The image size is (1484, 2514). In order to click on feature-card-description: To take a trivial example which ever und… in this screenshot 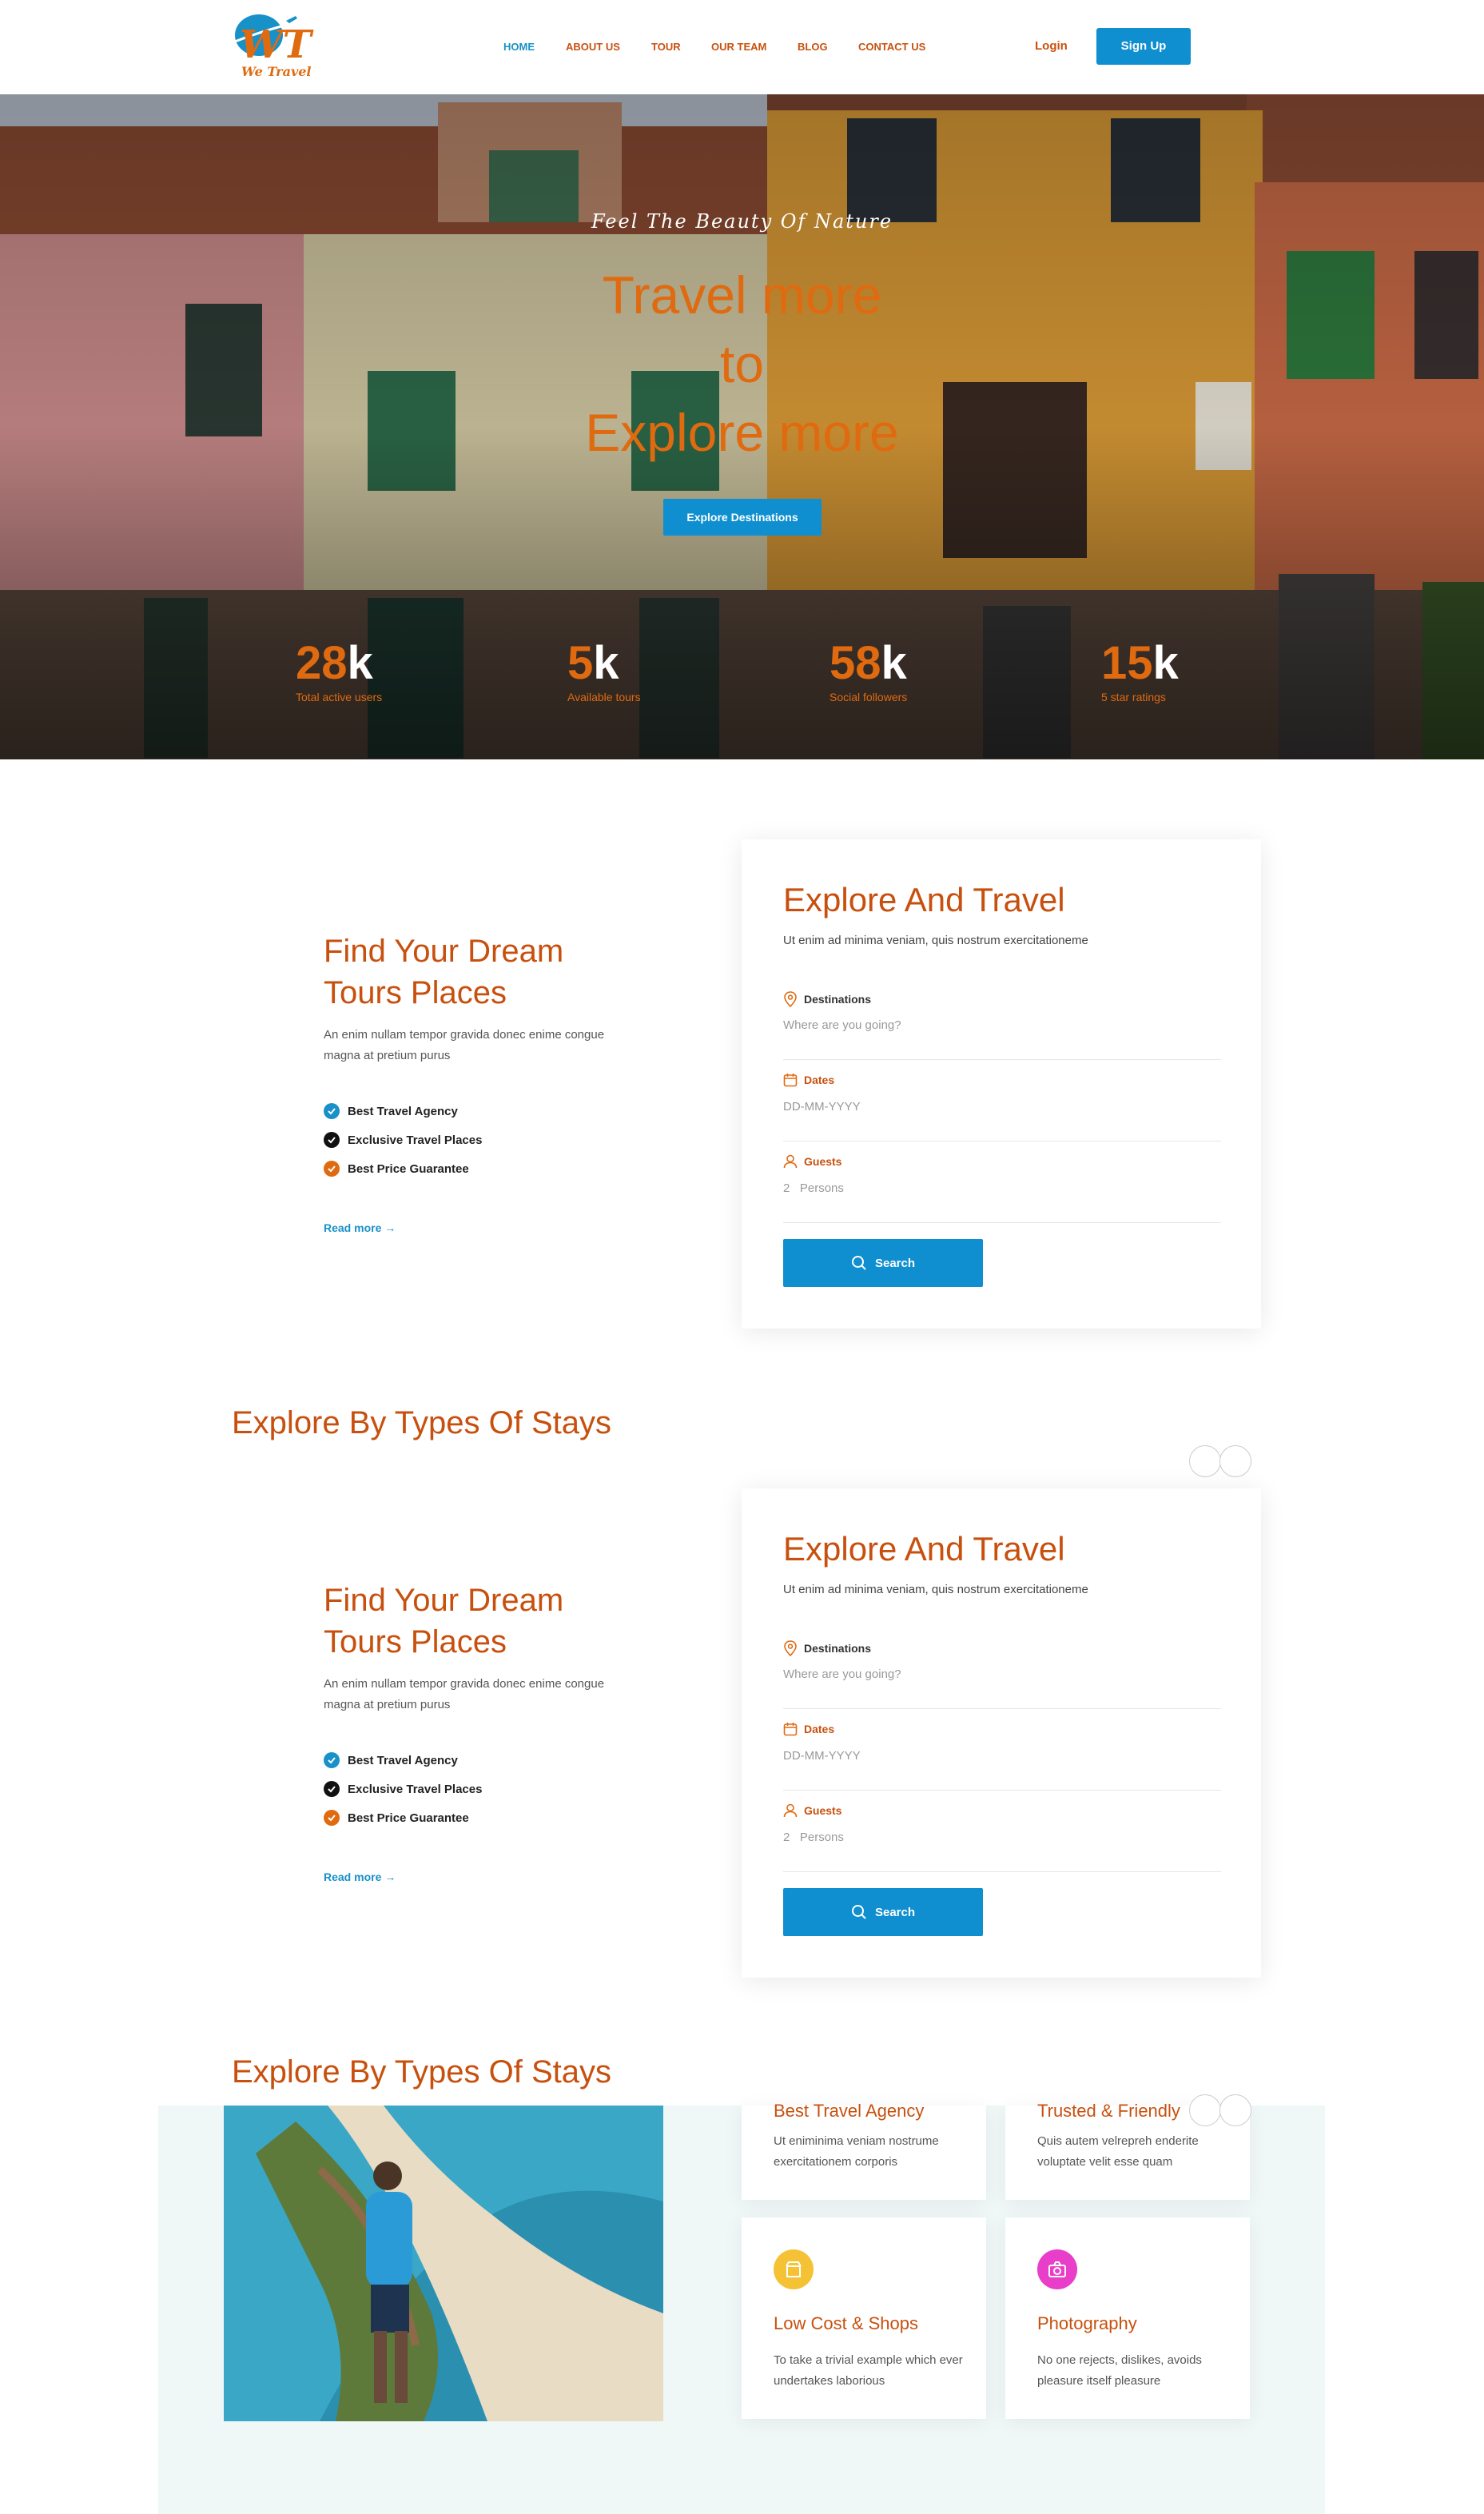, I will do `click(868, 2370)`.